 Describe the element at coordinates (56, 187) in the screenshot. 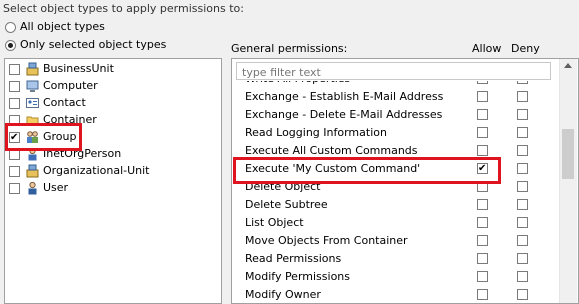

I see `object-type-label: User` at that location.